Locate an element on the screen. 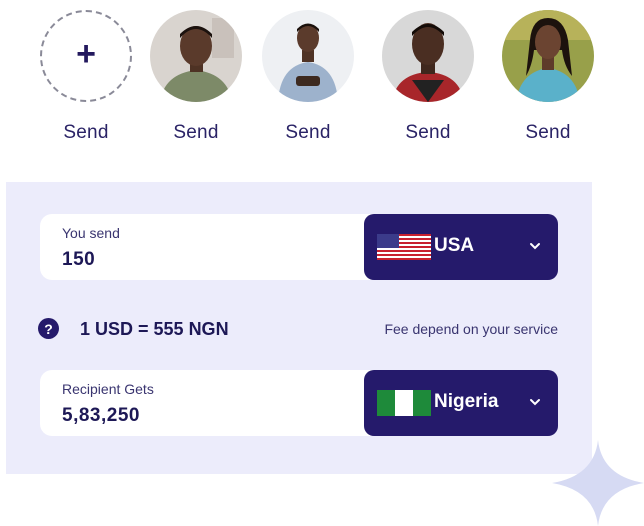 The image size is (644, 526). contact-3: Send is located at coordinates (428, 77).